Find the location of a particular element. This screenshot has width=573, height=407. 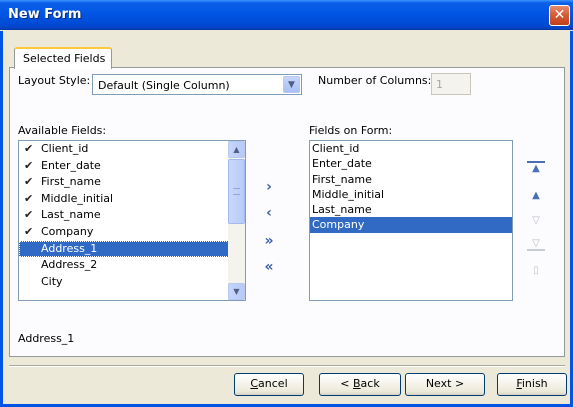

remove-field-button: ‹ is located at coordinates (269, 213).